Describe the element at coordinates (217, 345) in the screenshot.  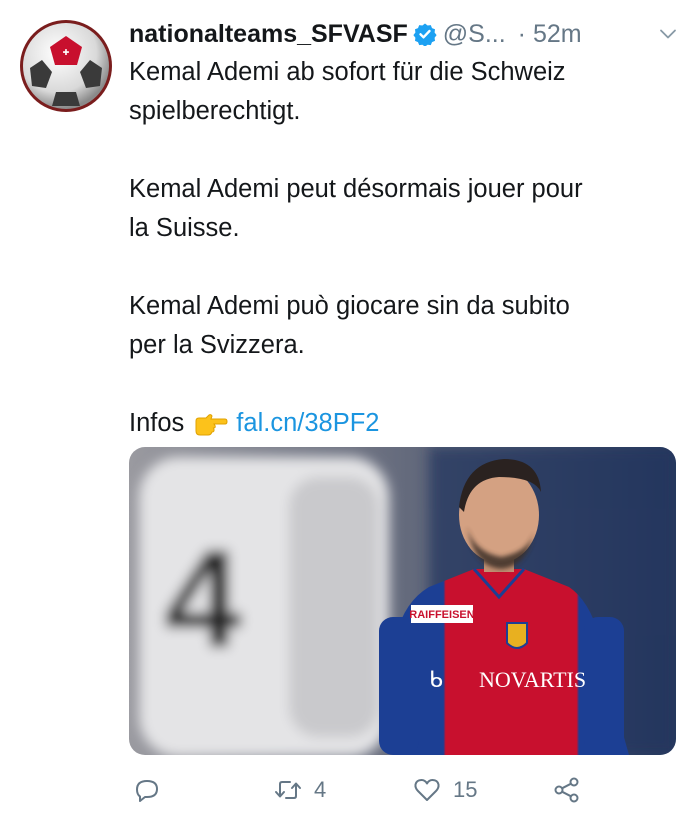
I see `tweet-text-line: per la Svizzera.` at that location.